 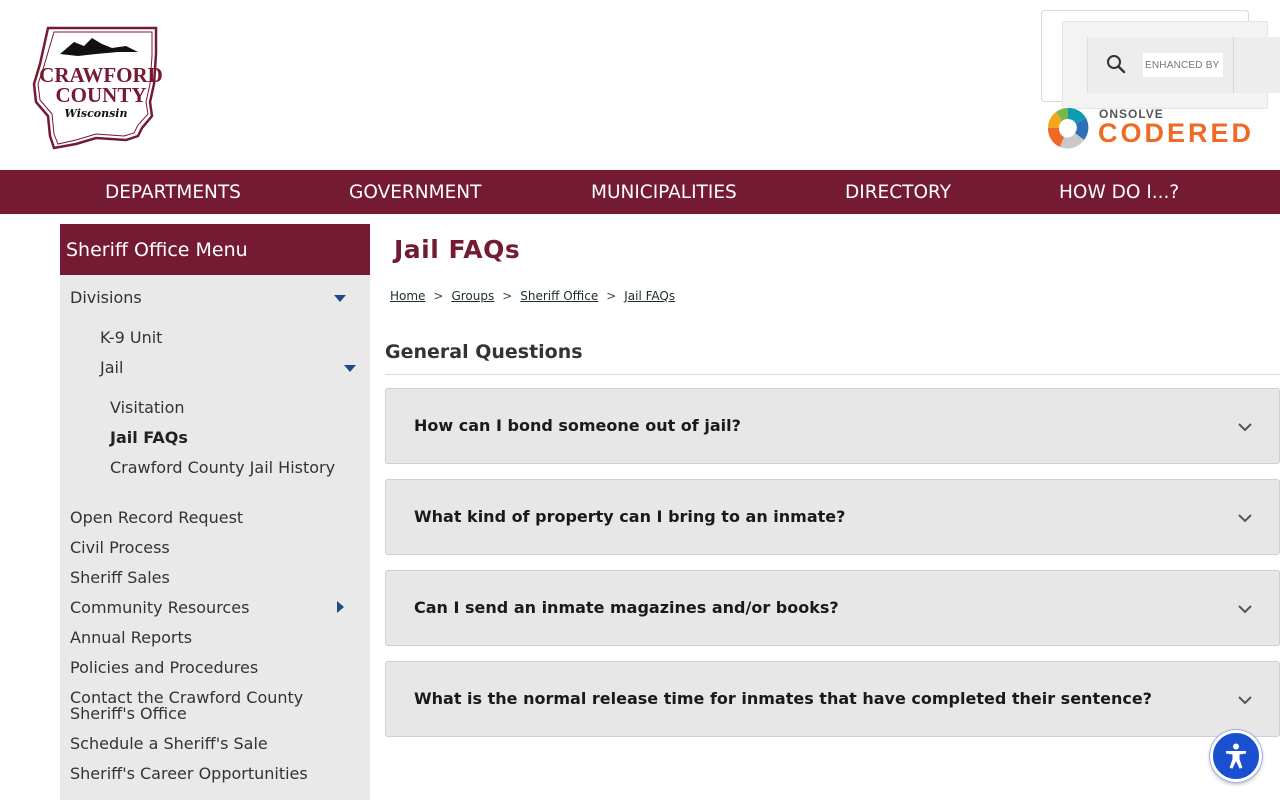 What do you see at coordinates (120, 578) in the screenshot?
I see `sidebar-item-sheriff-sales: Sheriff Sales` at bounding box center [120, 578].